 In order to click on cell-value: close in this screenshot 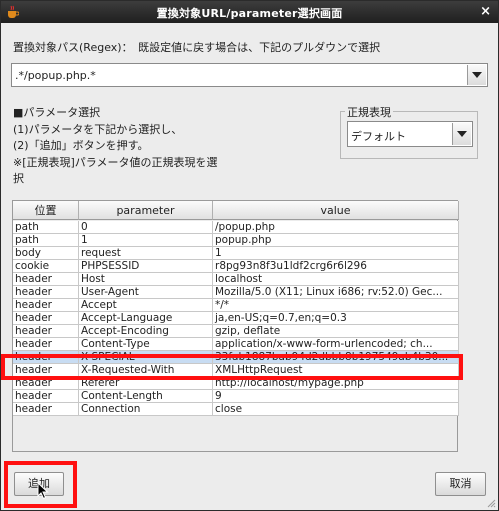, I will do `click(336, 409)`.